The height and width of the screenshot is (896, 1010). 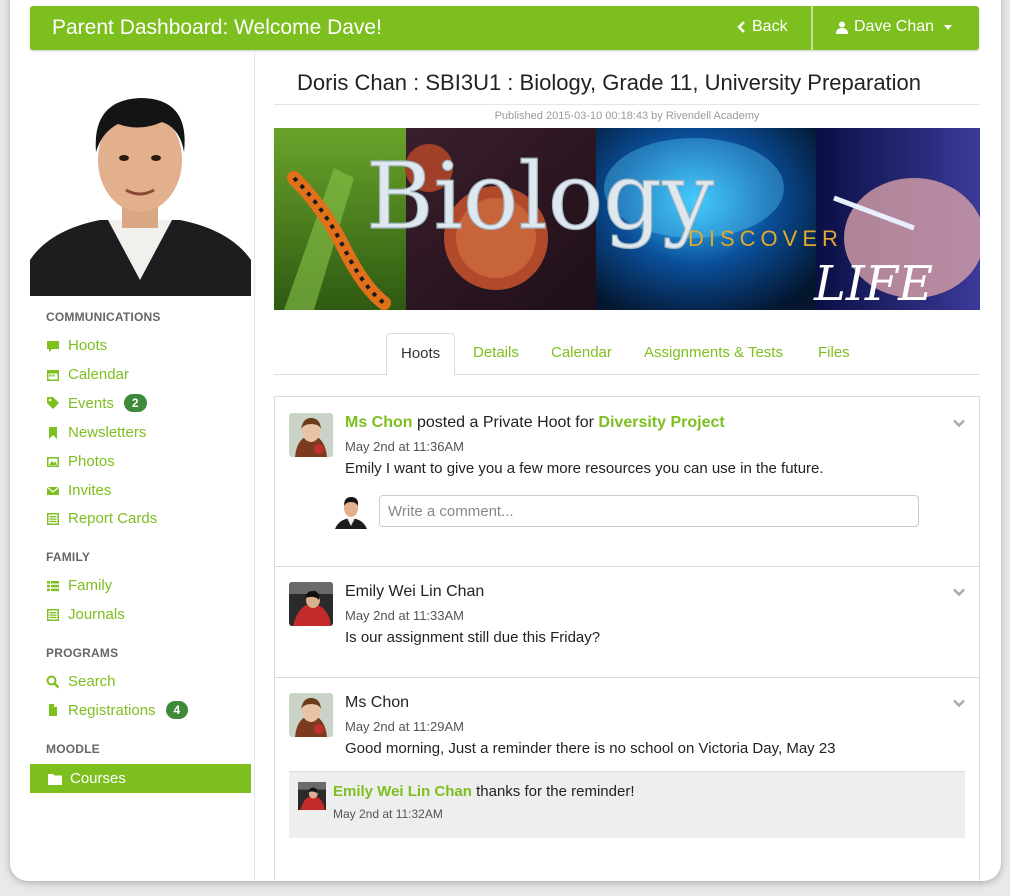 I want to click on banner-life: LIFE, so click(x=873, y=283).